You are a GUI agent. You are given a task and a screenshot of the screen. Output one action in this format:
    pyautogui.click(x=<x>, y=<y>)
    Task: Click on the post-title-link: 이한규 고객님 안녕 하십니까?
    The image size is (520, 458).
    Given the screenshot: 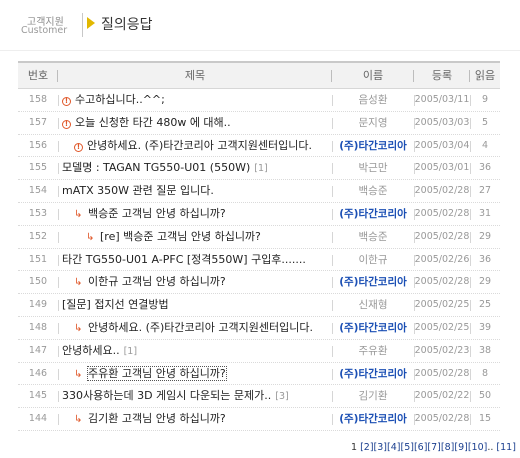 What is the action you would take?
    pyautogui.click(x=157, y=281)
    